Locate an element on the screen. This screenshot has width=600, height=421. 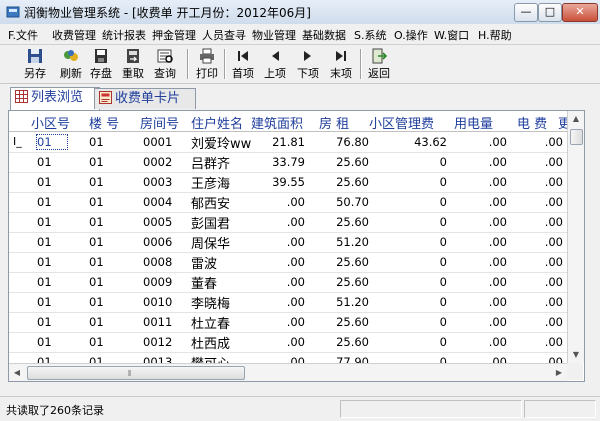
scroll-right-icon: ▶ is located at coordinates (559, 372).